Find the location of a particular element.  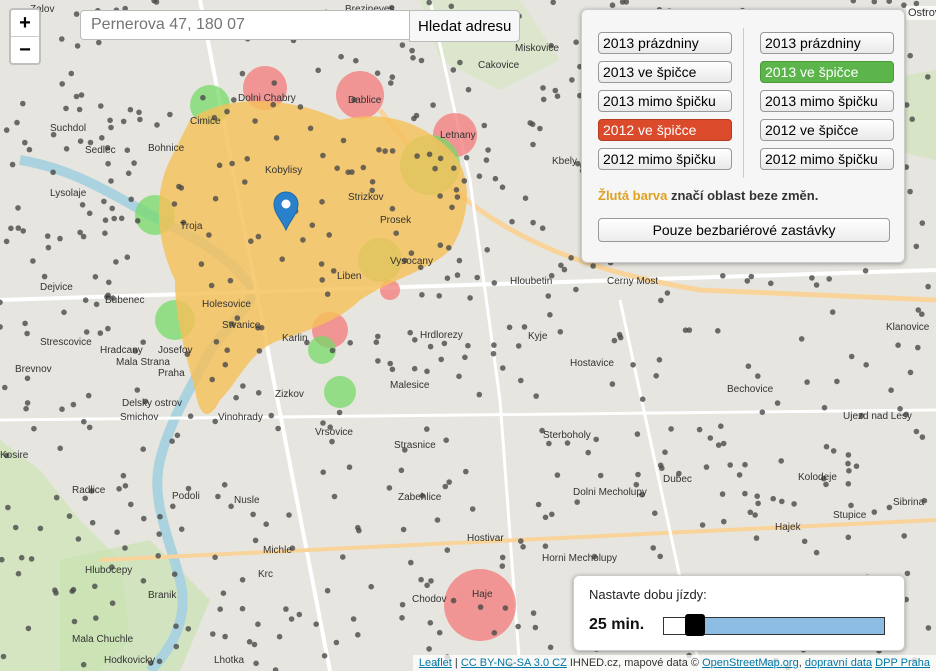

travel-time-slider is located at coordinates (774, 625).